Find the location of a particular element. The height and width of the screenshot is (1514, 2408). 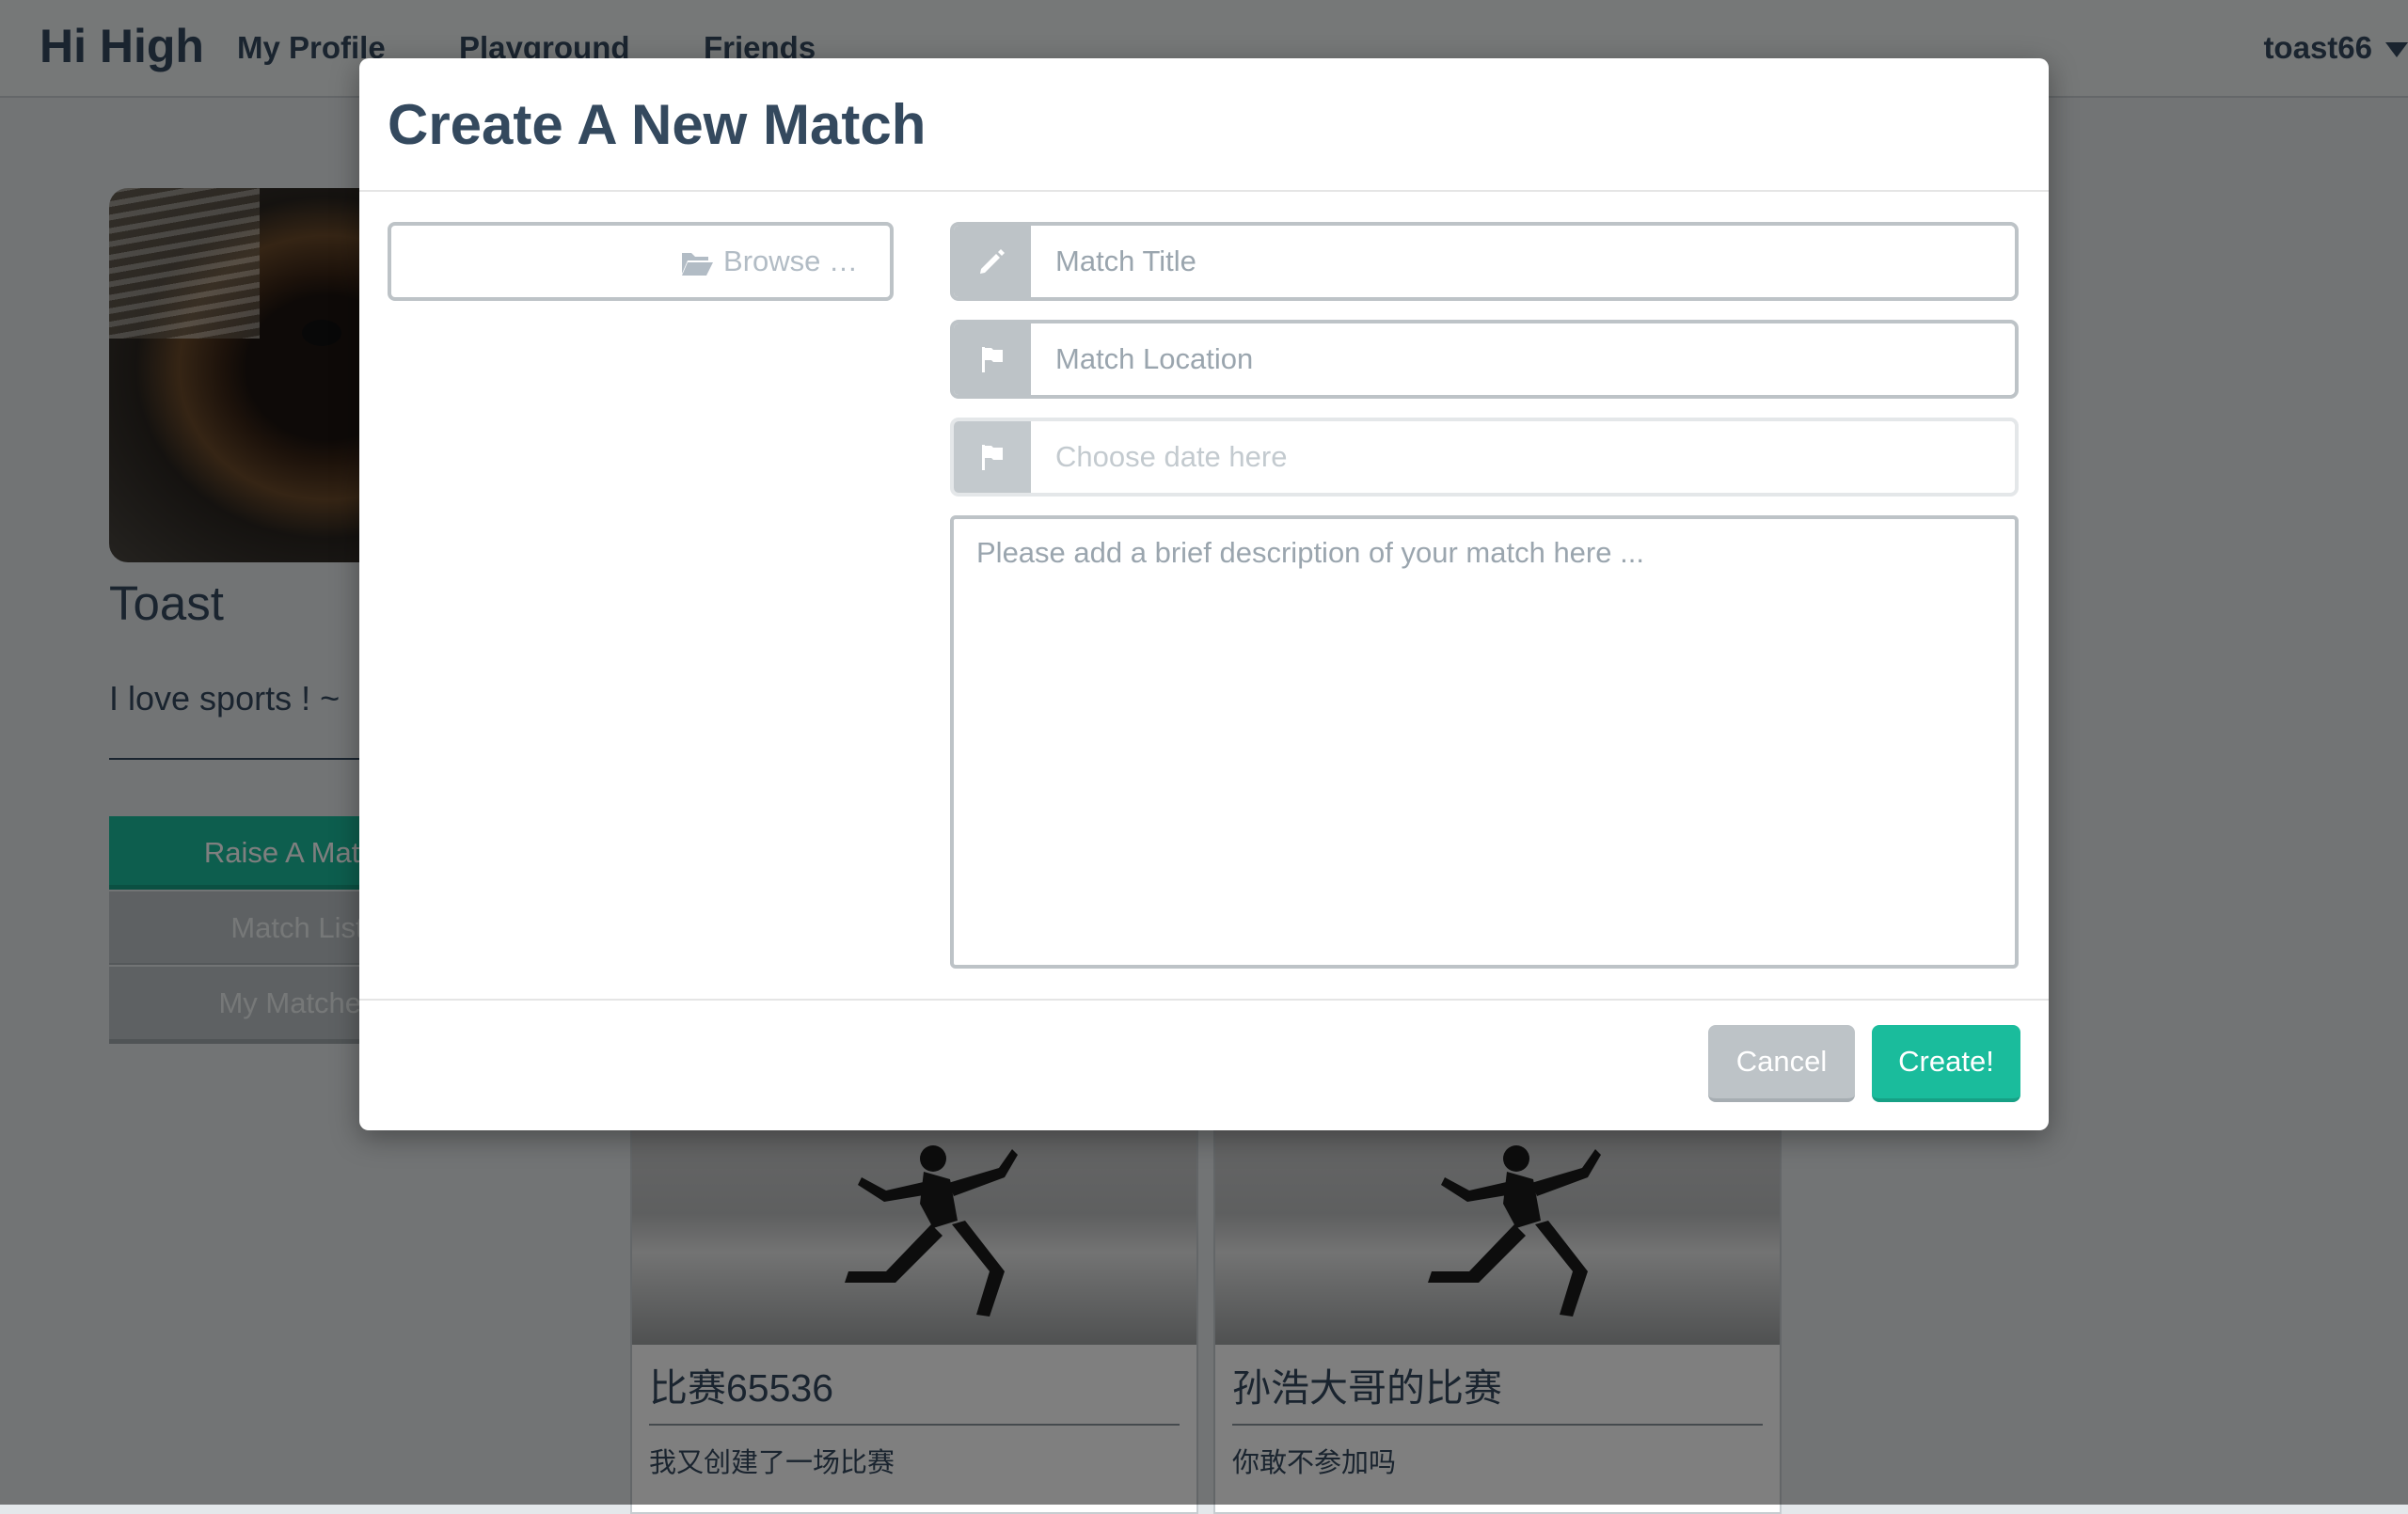

modal-title: Create A New Match is located at coordinates (657, 124).